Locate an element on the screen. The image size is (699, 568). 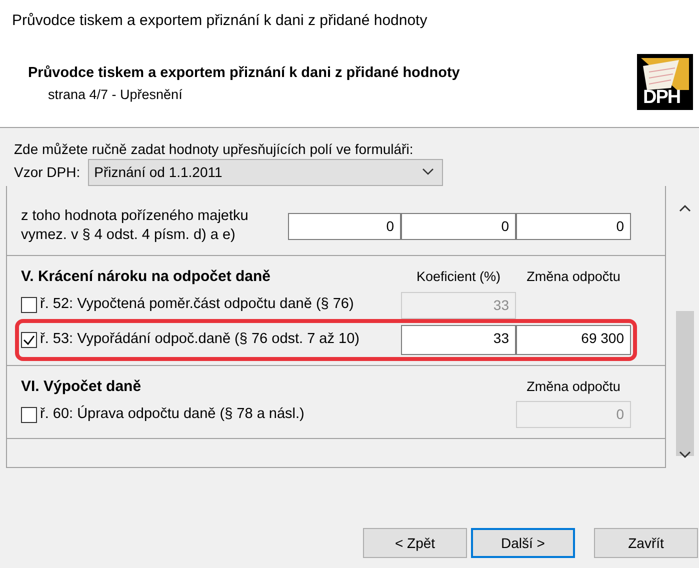
dialog-button: Další > is located at coordinates (523, 543).